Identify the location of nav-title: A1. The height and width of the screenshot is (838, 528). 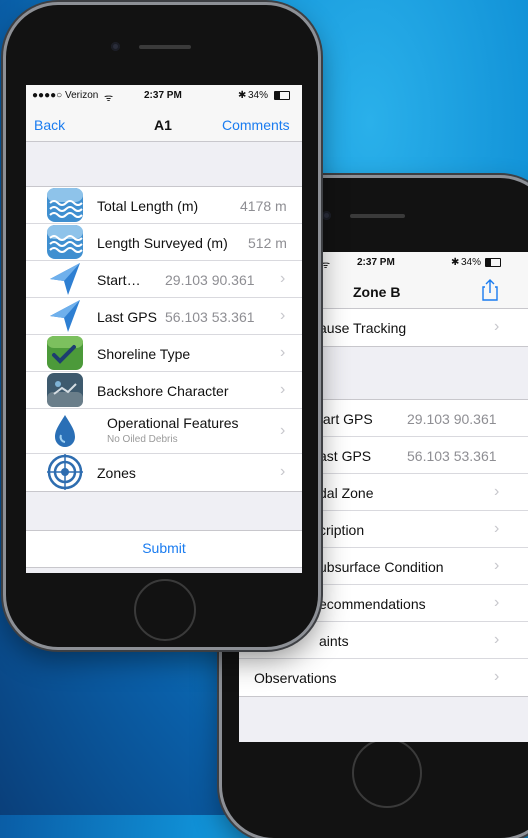
(163, 125).